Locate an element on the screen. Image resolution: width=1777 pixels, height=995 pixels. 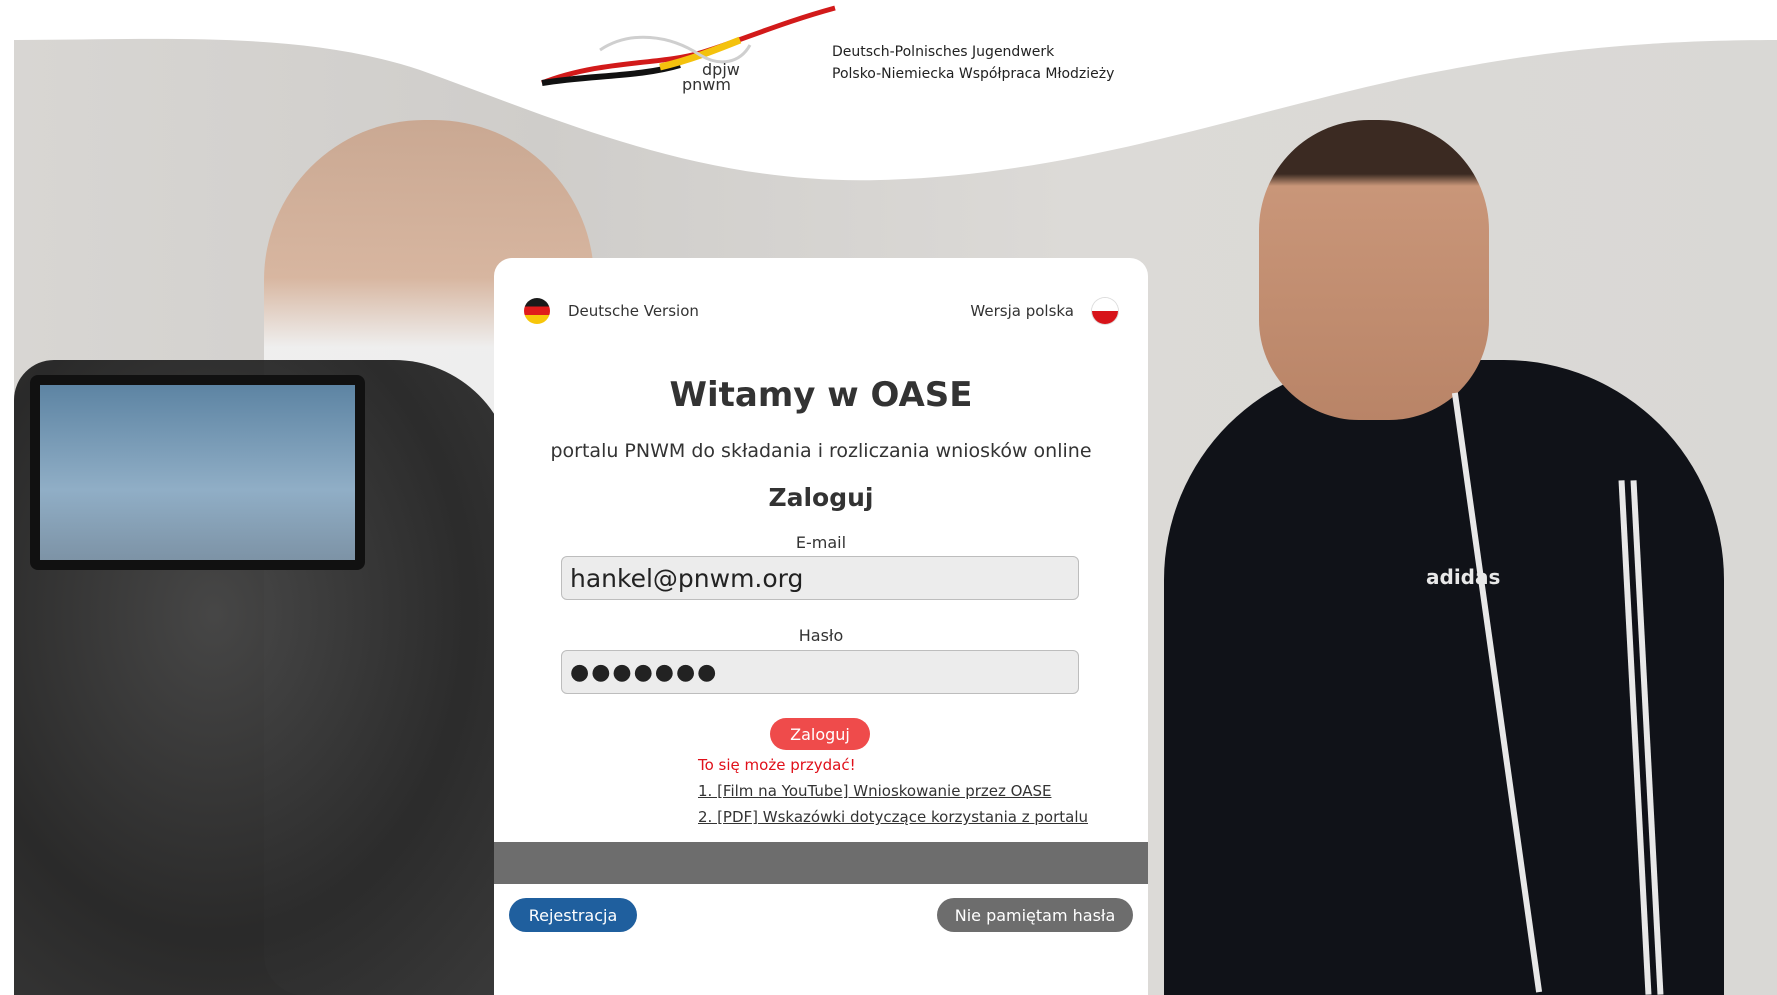
login-button: Zaloguj is located at coordinates (820, 734).